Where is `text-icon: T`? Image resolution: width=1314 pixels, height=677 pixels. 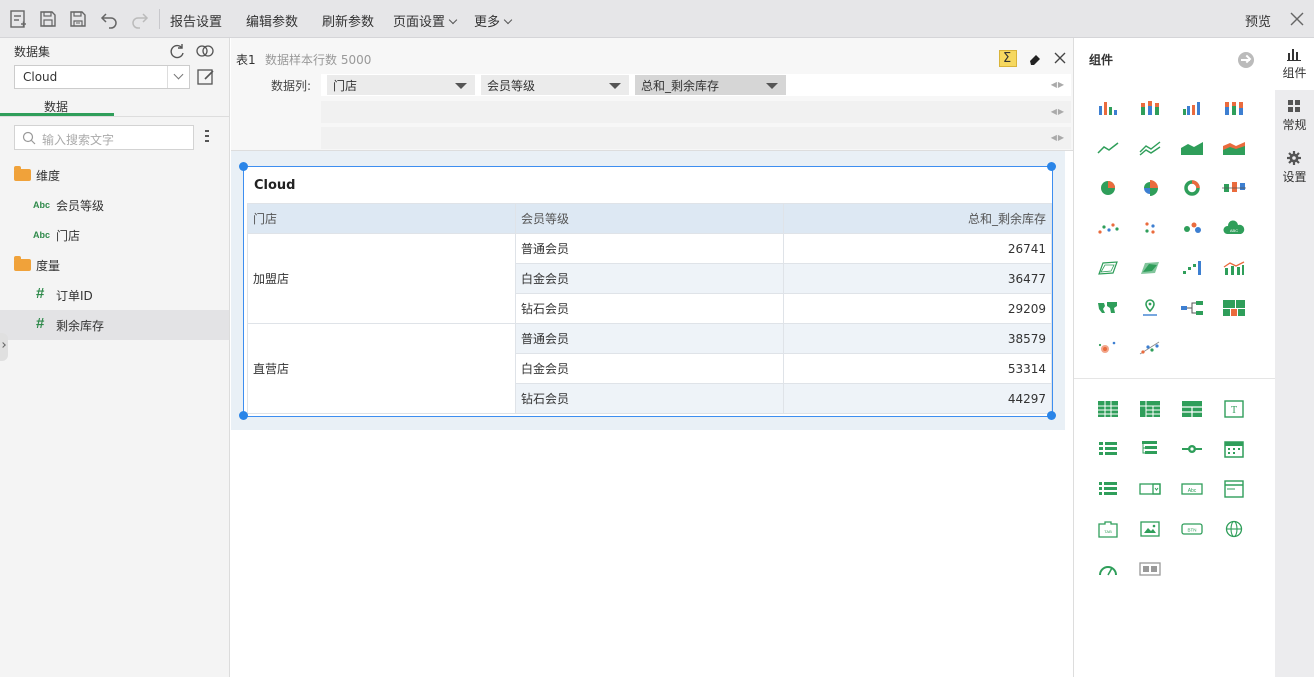
text-icon: T is located at coordinates (1234, 409).